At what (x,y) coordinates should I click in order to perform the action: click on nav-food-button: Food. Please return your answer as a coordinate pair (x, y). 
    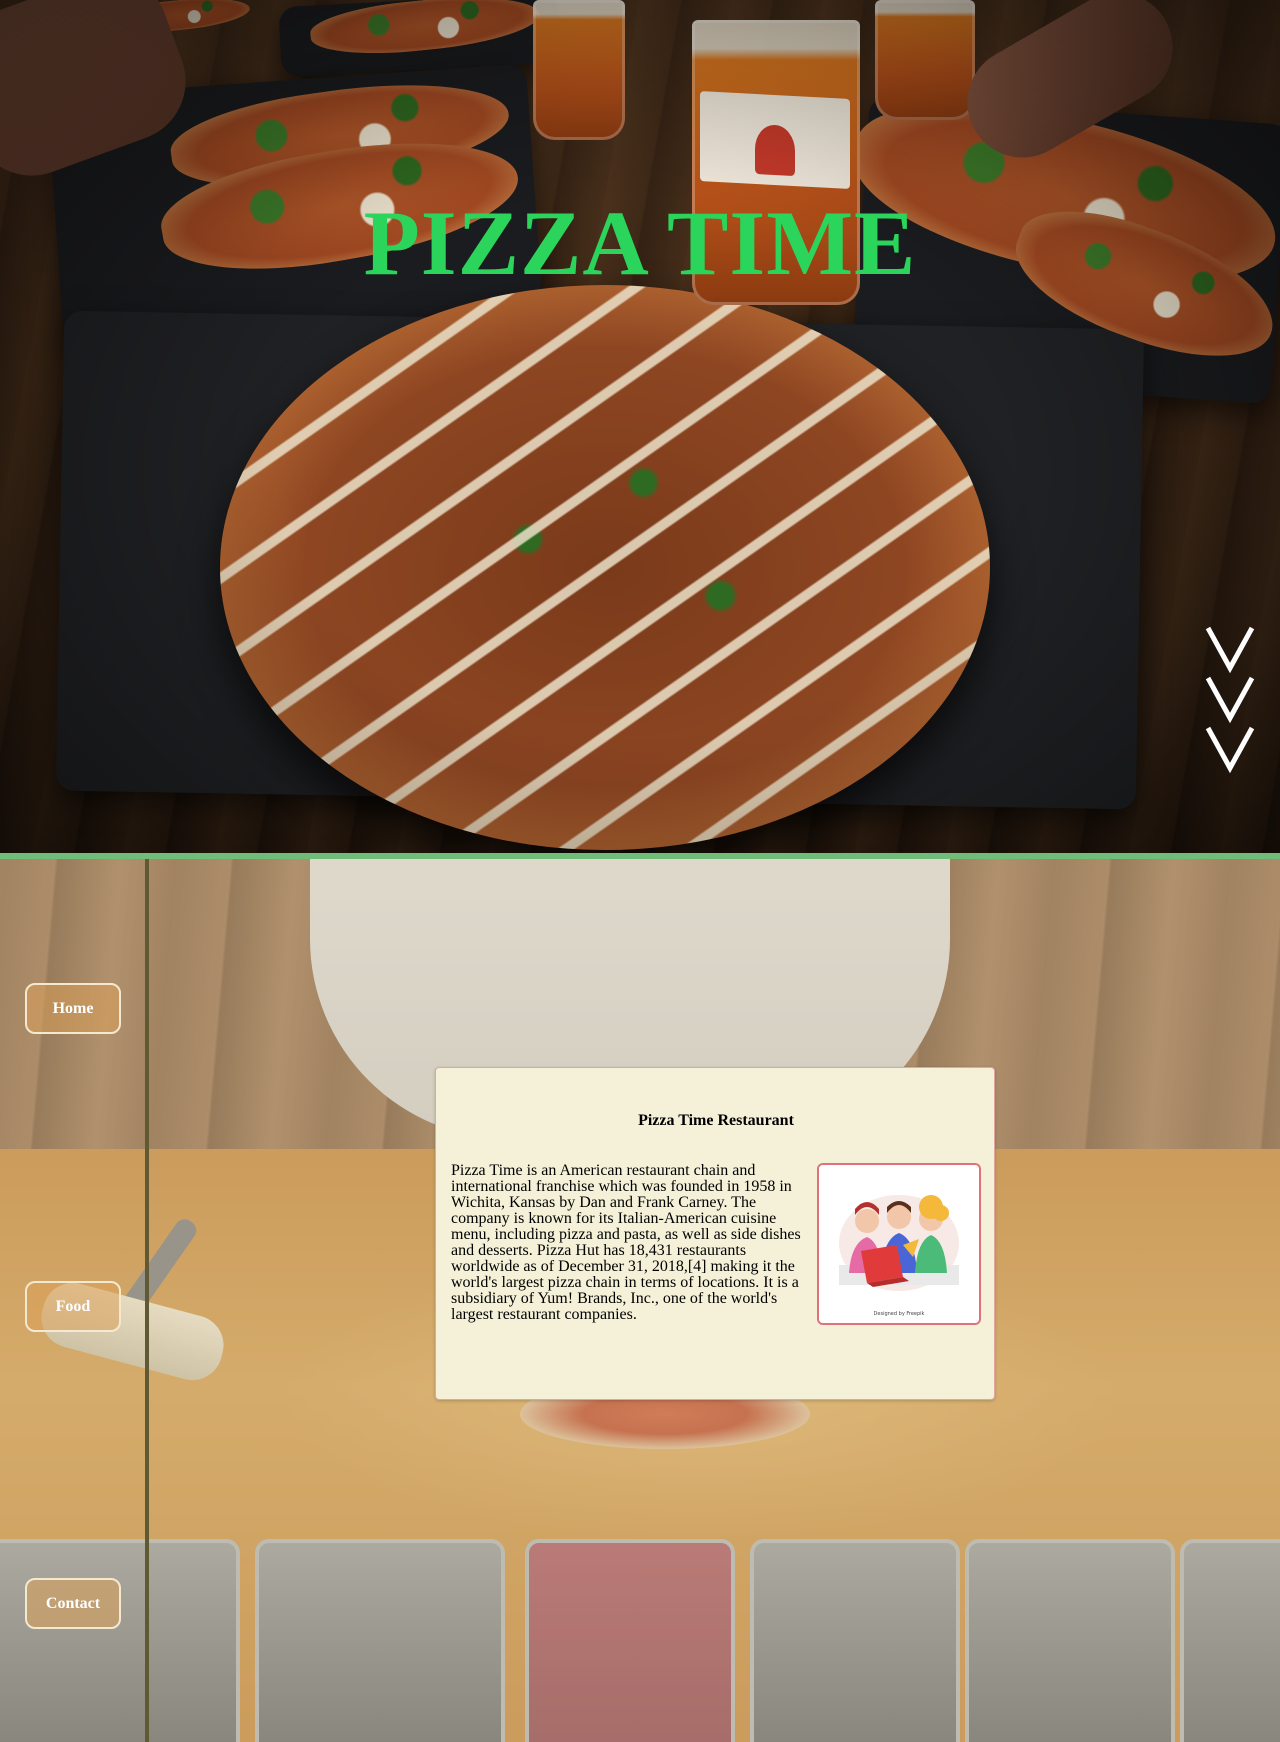
    Looking at the image, I should click on (73, 1306).